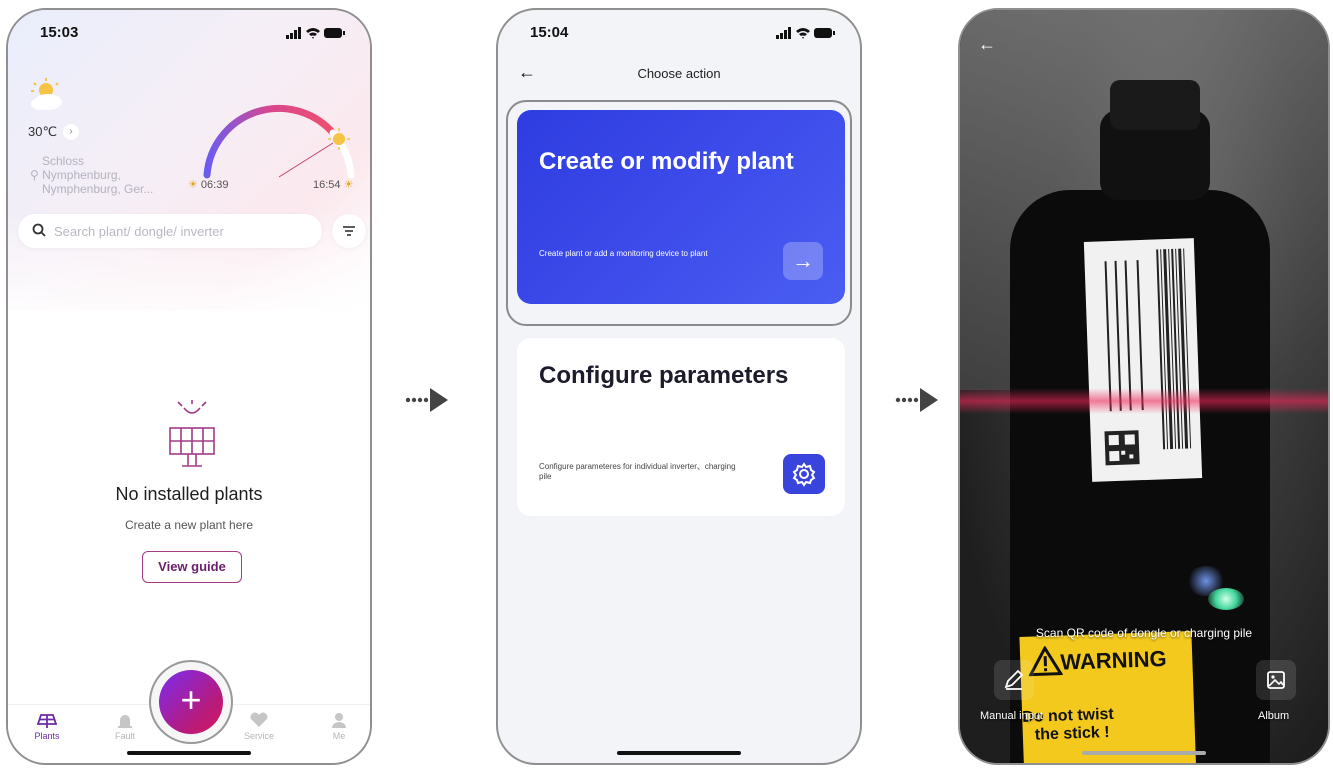  Describe the element at coordinates (1113, 660) in the screenshot. I see `warning-title: WARNING` at that location.